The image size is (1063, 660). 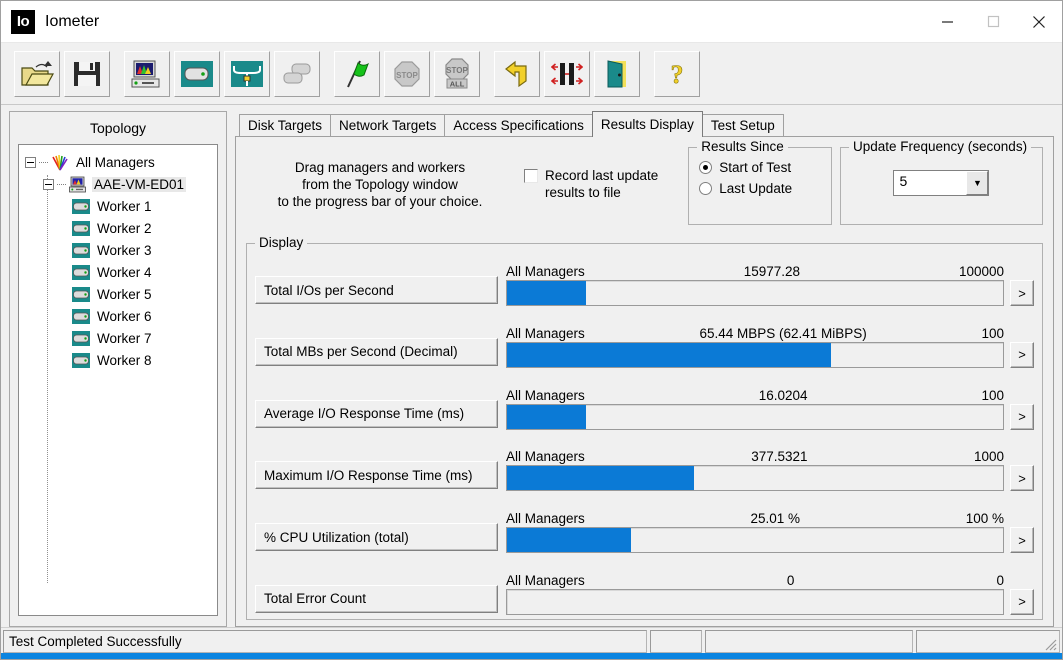 I want to click on radio-start-of-test-button, so click(x=706, y=167).